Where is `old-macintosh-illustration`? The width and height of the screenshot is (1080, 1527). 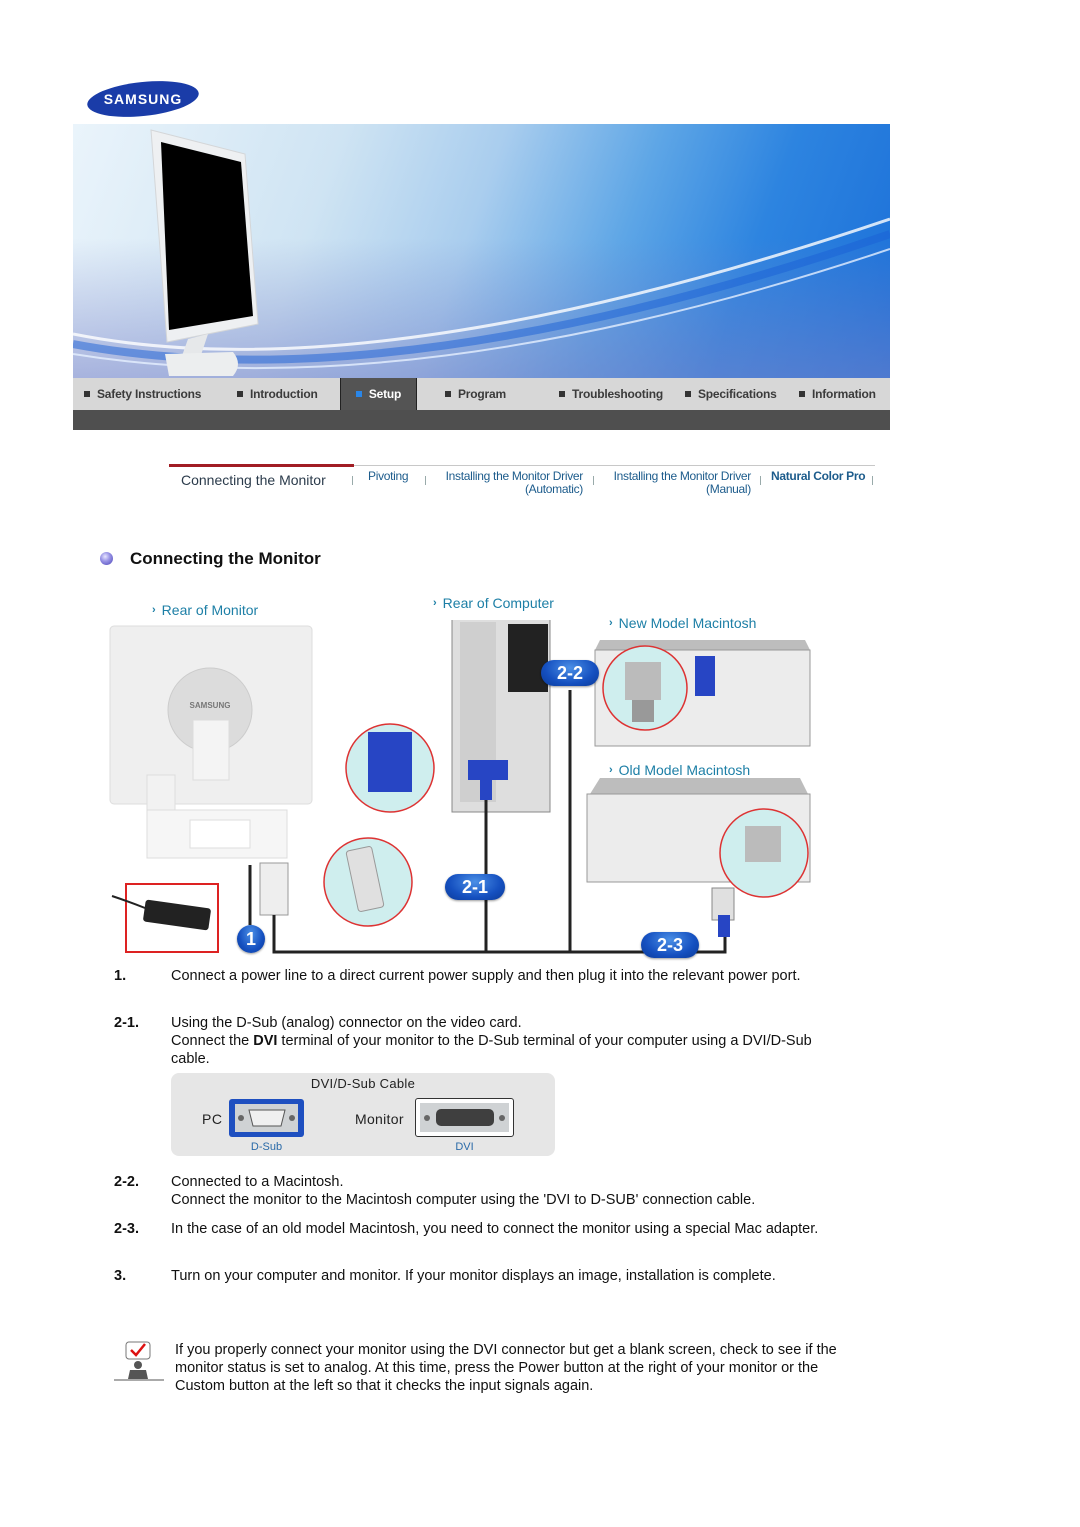 old-macintosh-illustration is located at coordinates (698, 857).